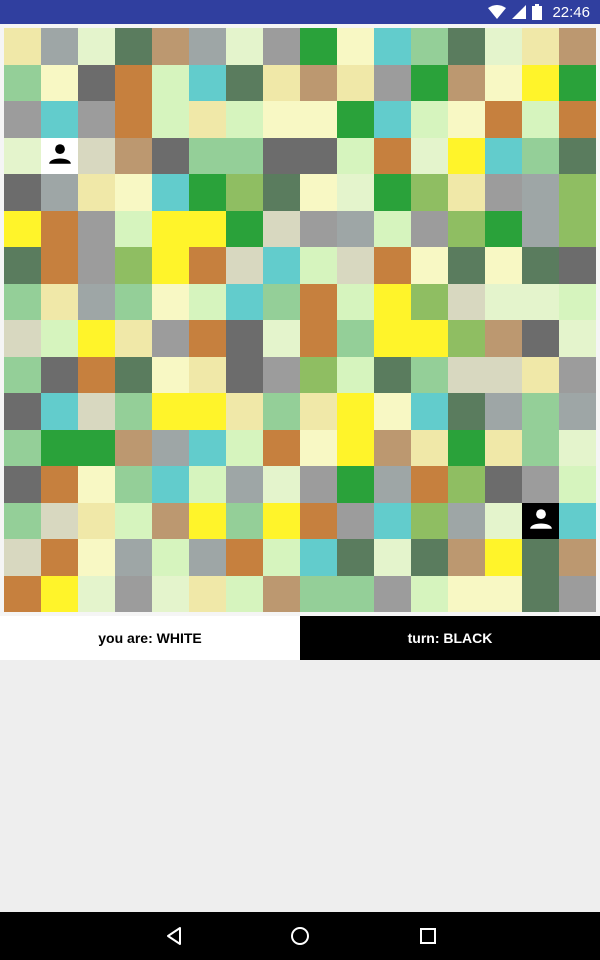 The width and height of the screenshot is (600, 960). I want to click on home-icon, so click(300, 936).